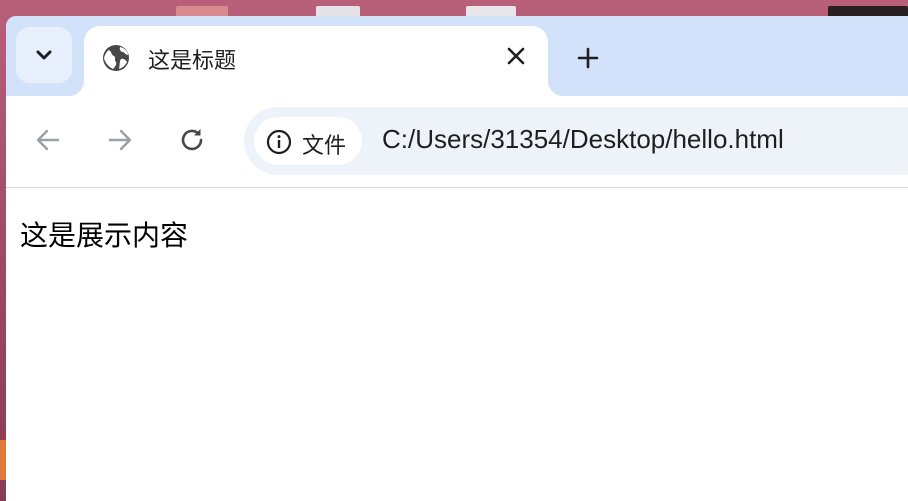 The image size is (908, 501). Describe the element at coordinates (192, 61) in the screenshot. I see `tab-title: 这是标题` at that location.